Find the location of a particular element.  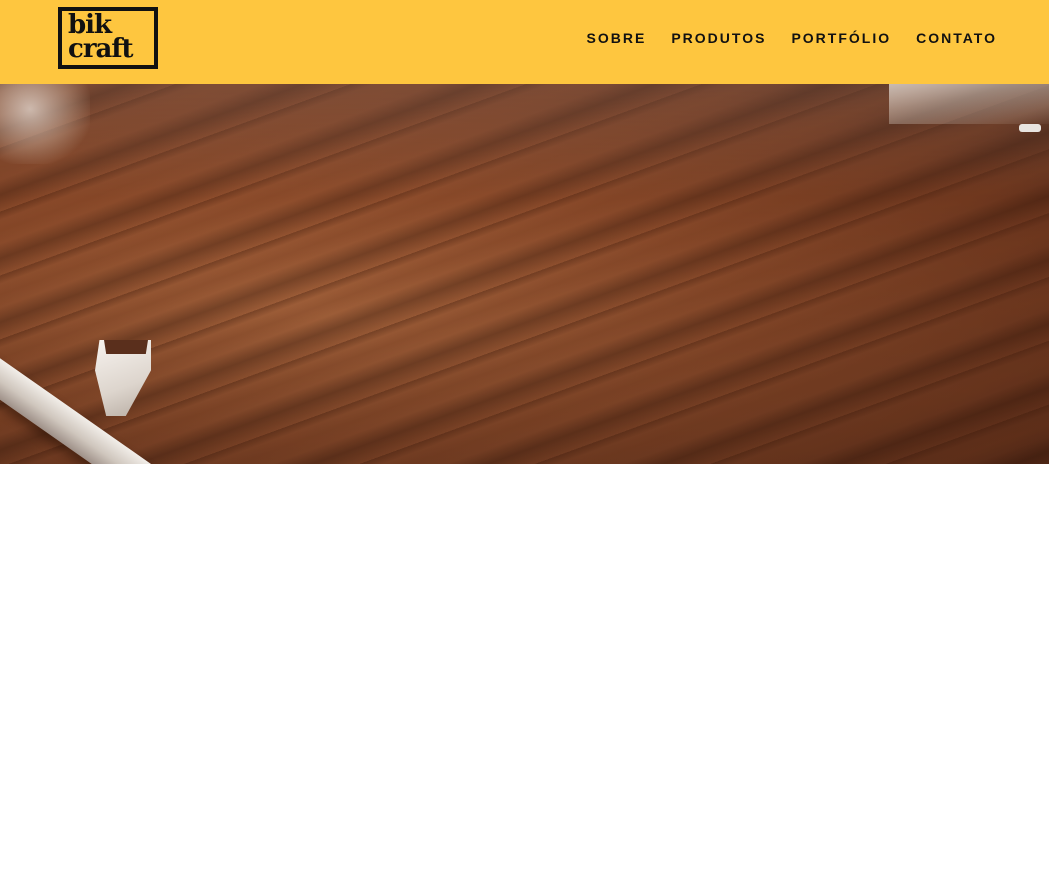

logo-text-line2: craft is located at coordinates (101, 49).